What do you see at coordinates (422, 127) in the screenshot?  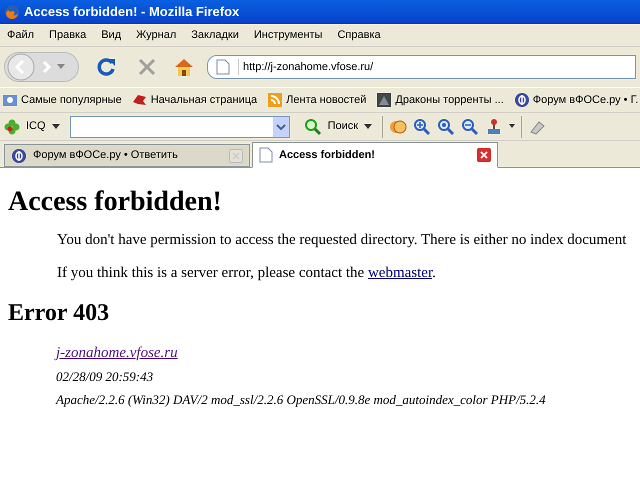 I see `zoom-in-icon` at bounding box center [422, 127].